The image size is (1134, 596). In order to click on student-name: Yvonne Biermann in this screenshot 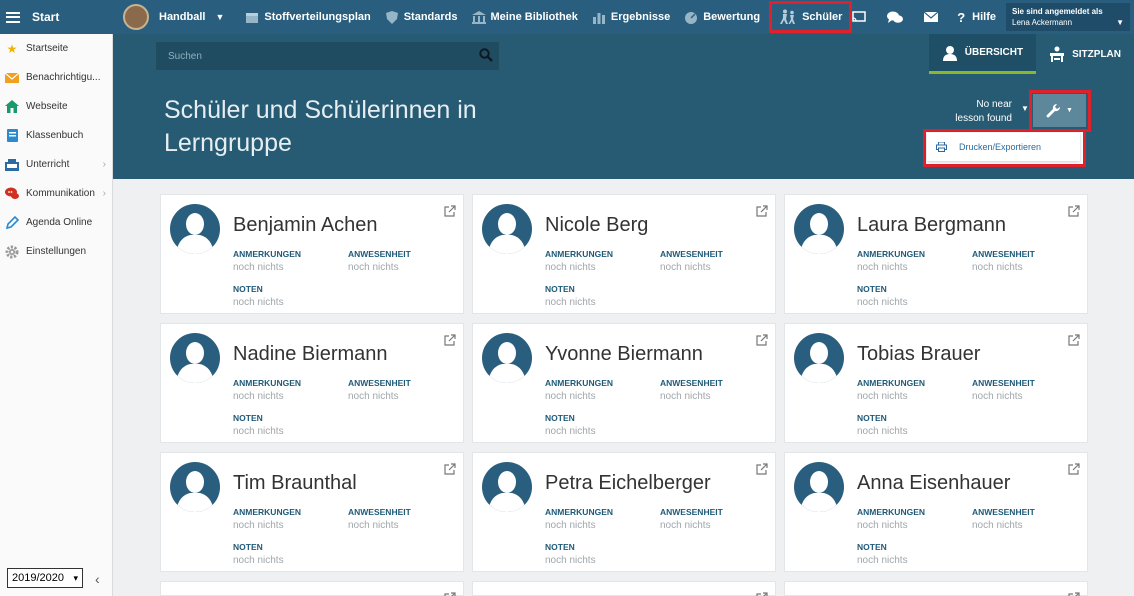, I will do `click(624, 354)`.